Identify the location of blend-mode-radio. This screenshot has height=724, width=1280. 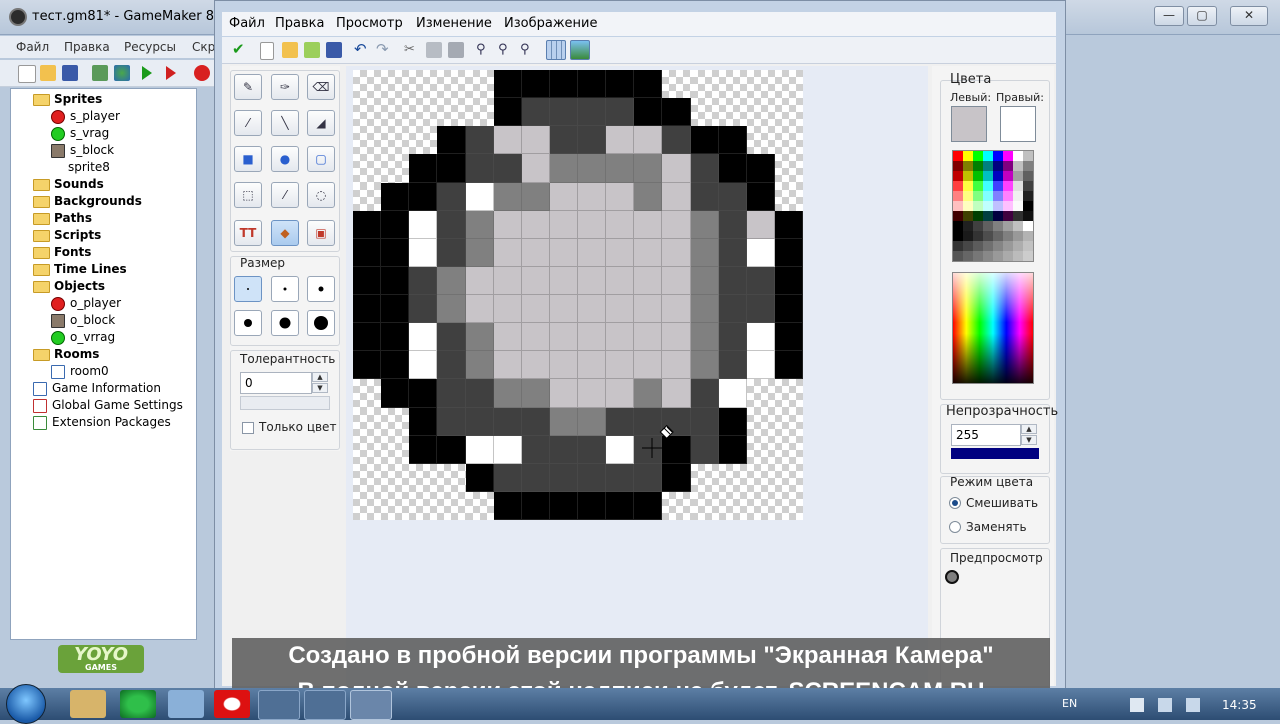
(955, 503).